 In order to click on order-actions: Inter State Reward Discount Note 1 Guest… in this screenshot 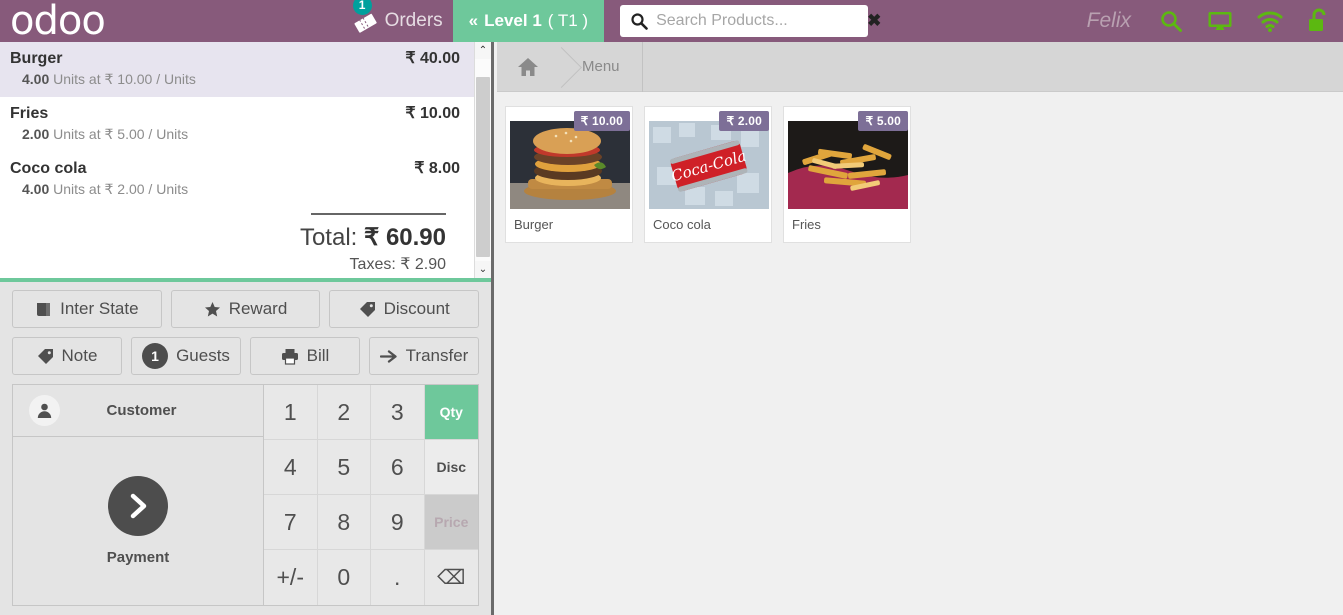, I will do `click(245, 328)`.